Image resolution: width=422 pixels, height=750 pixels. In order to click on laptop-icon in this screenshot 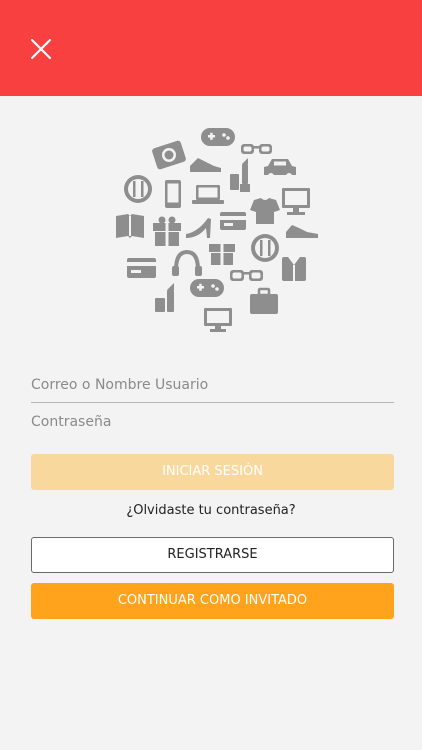, I will do `click(208, 194)`.